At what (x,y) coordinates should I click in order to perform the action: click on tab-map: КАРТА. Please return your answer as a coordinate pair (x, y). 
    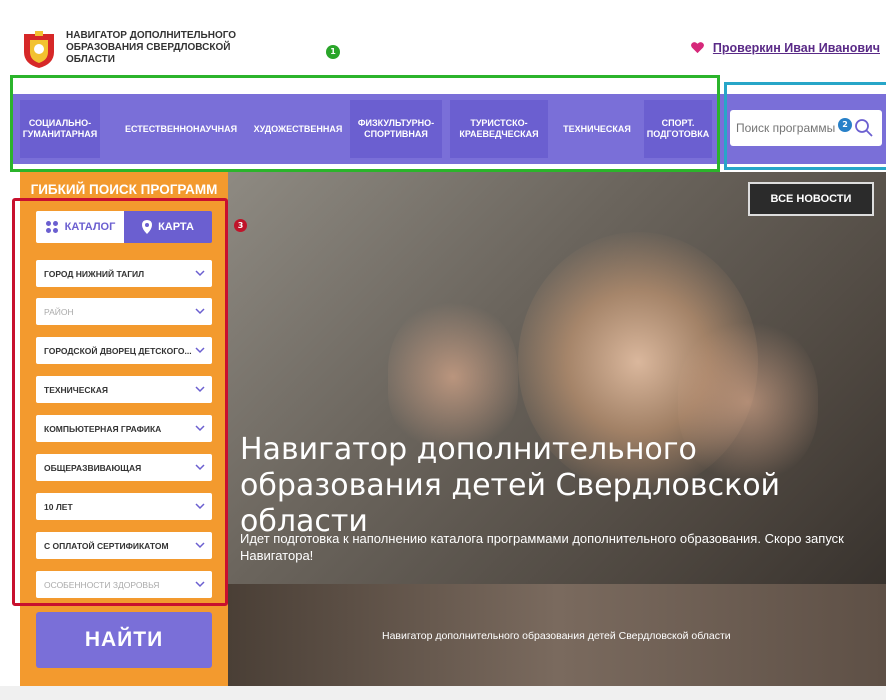
    Looking at the image, I should click on (168, 227).